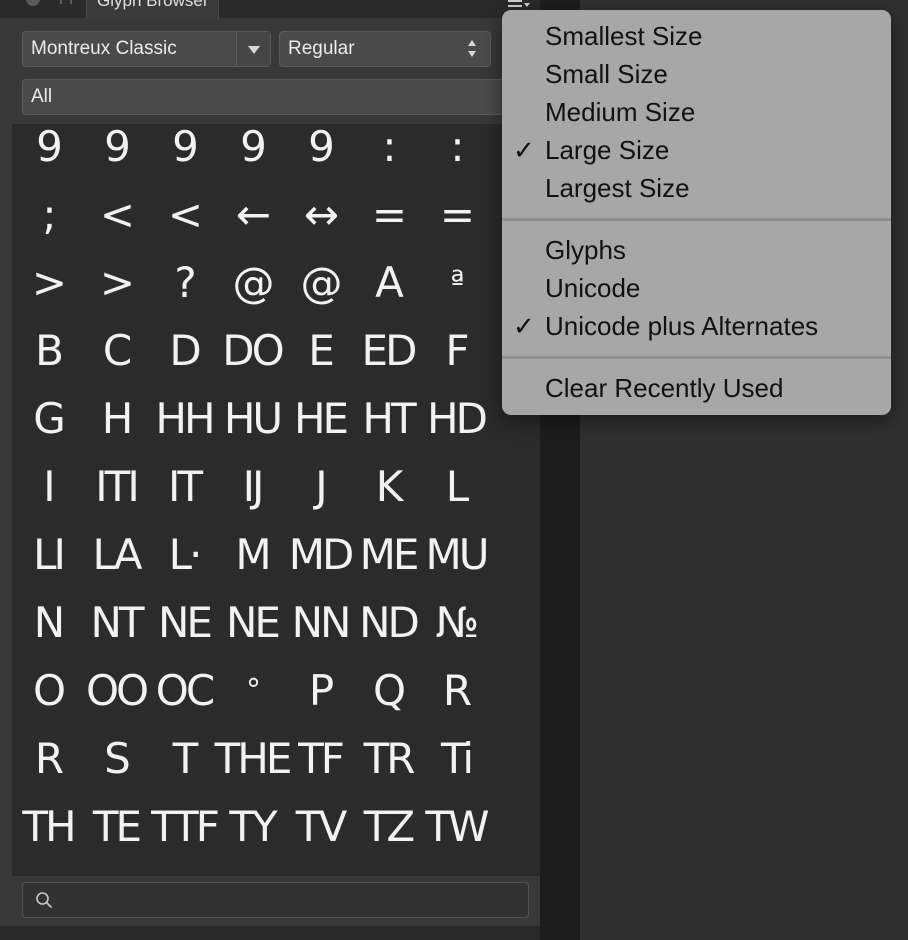 The width and height of the screenshot is (908, 940). What do you see at coordinates (116, 418) in the screenshot?
I see `glyph-cell: H` at bounding box center [116, 418].